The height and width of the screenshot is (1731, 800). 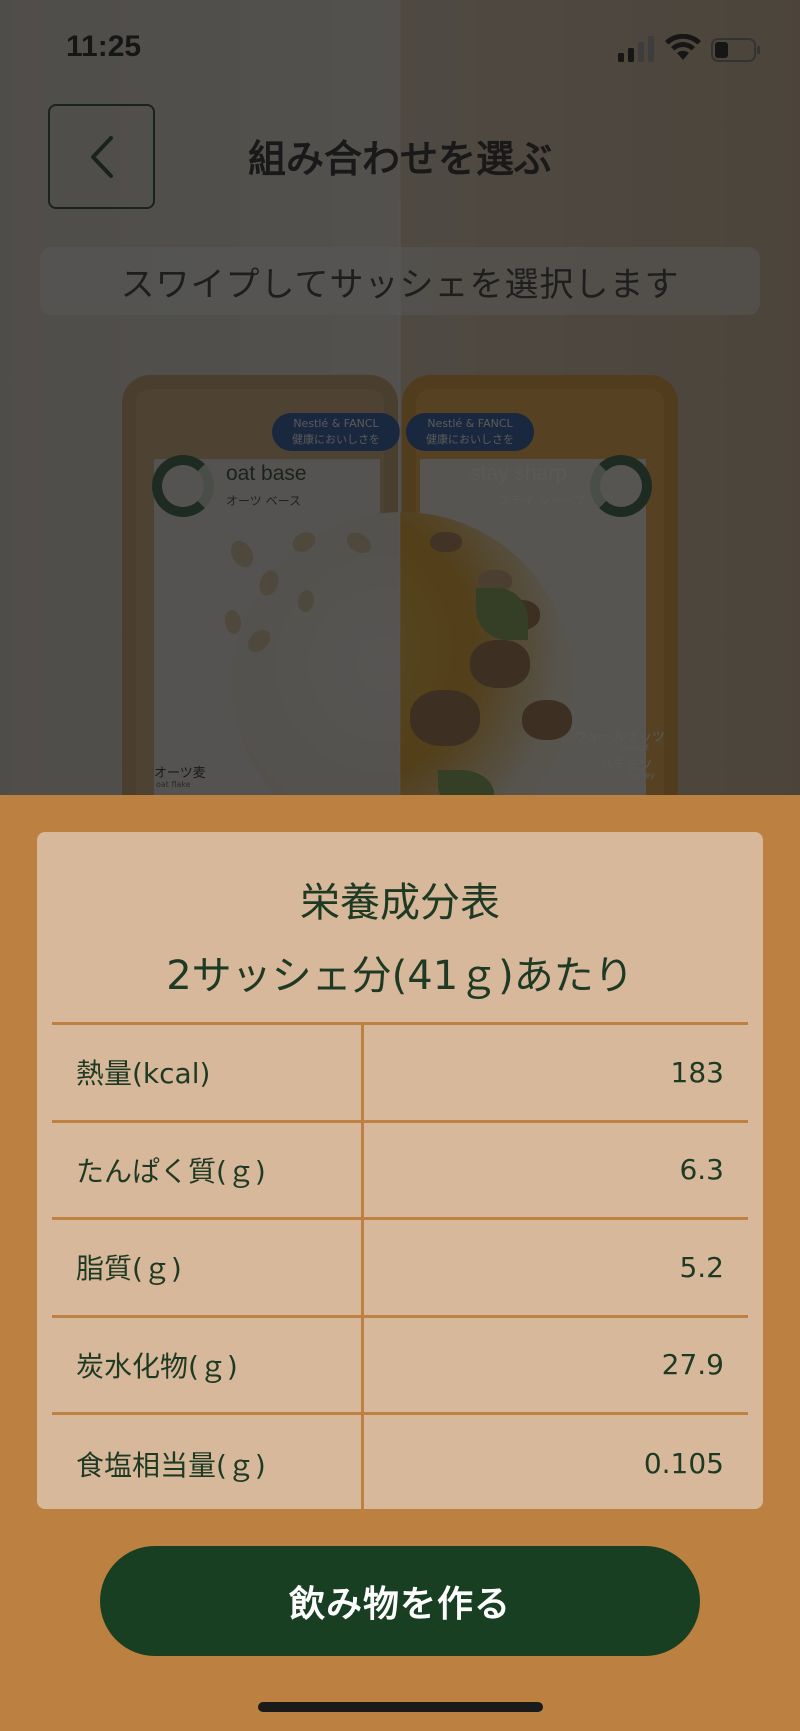 I want to click on nutrition-title: 栄養成分表, so click(x=400, y=903).